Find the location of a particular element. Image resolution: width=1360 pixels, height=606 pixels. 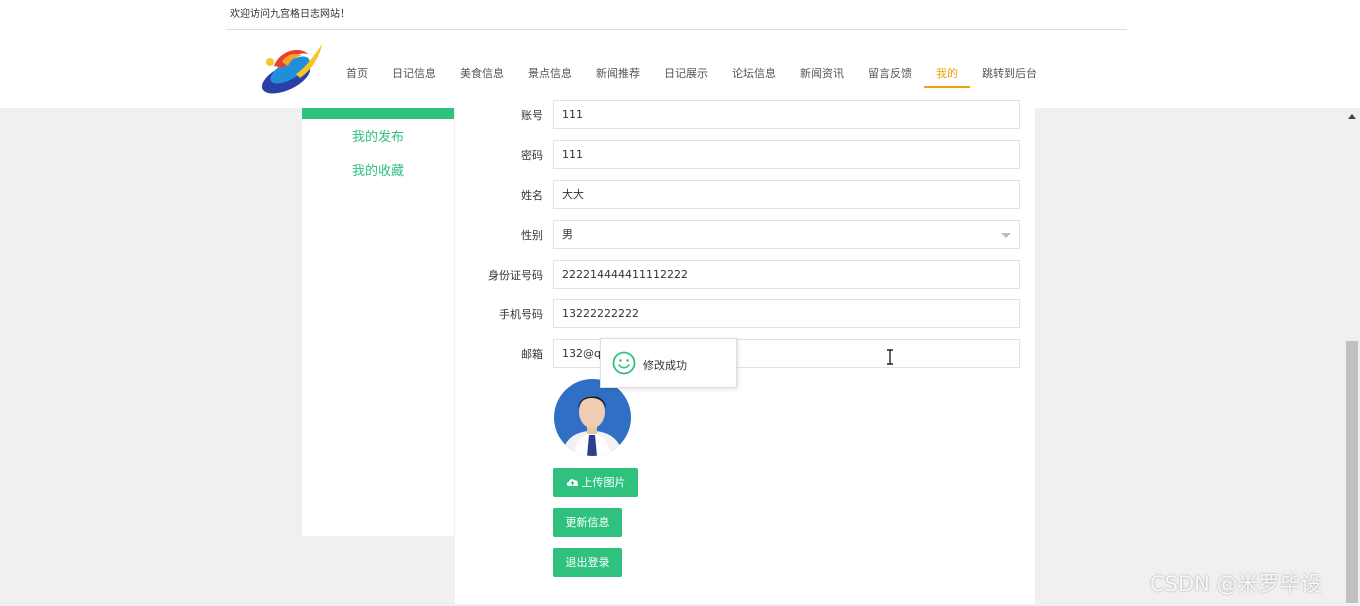

scroll-up-arrow-icon is located at coordinates (1352, 116).